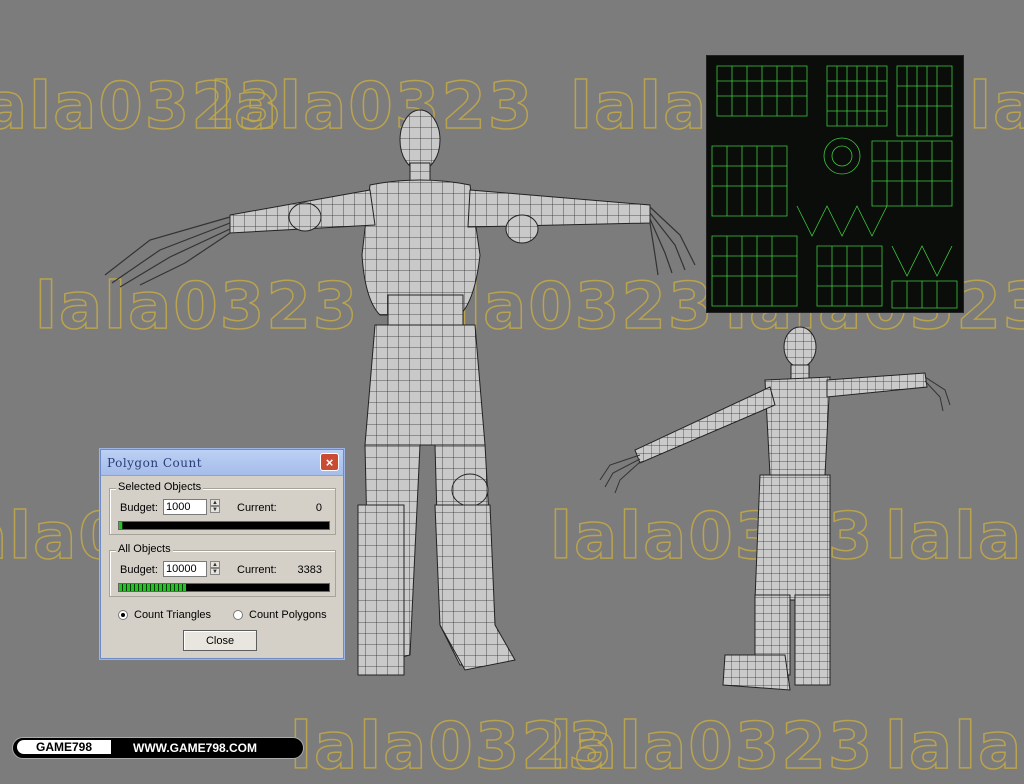 Image resolution: width=1024 pixels, height=784 pixels. What do you see at coordinates (64, 747) in the screenshot?
I see `brand-label: GAME798` at bounding box center [64, 747].